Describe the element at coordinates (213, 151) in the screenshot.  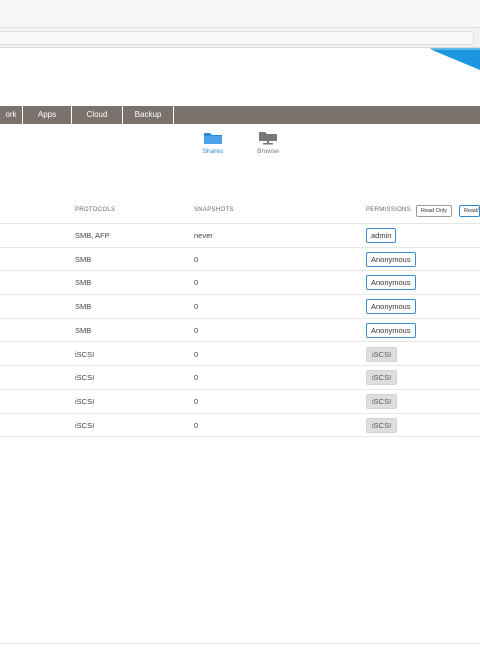
I see `shares-label: Shares` at that location.